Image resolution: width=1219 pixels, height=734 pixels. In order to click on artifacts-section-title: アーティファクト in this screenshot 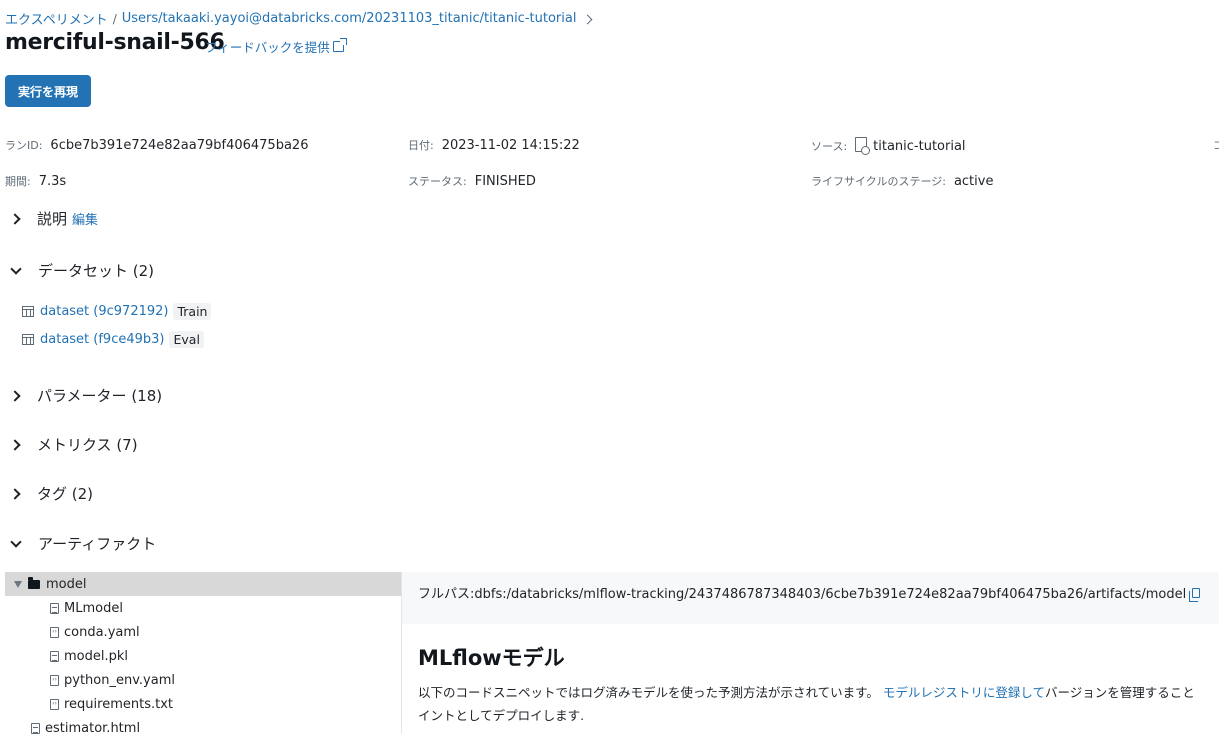, I will do `click(97, 544)`.